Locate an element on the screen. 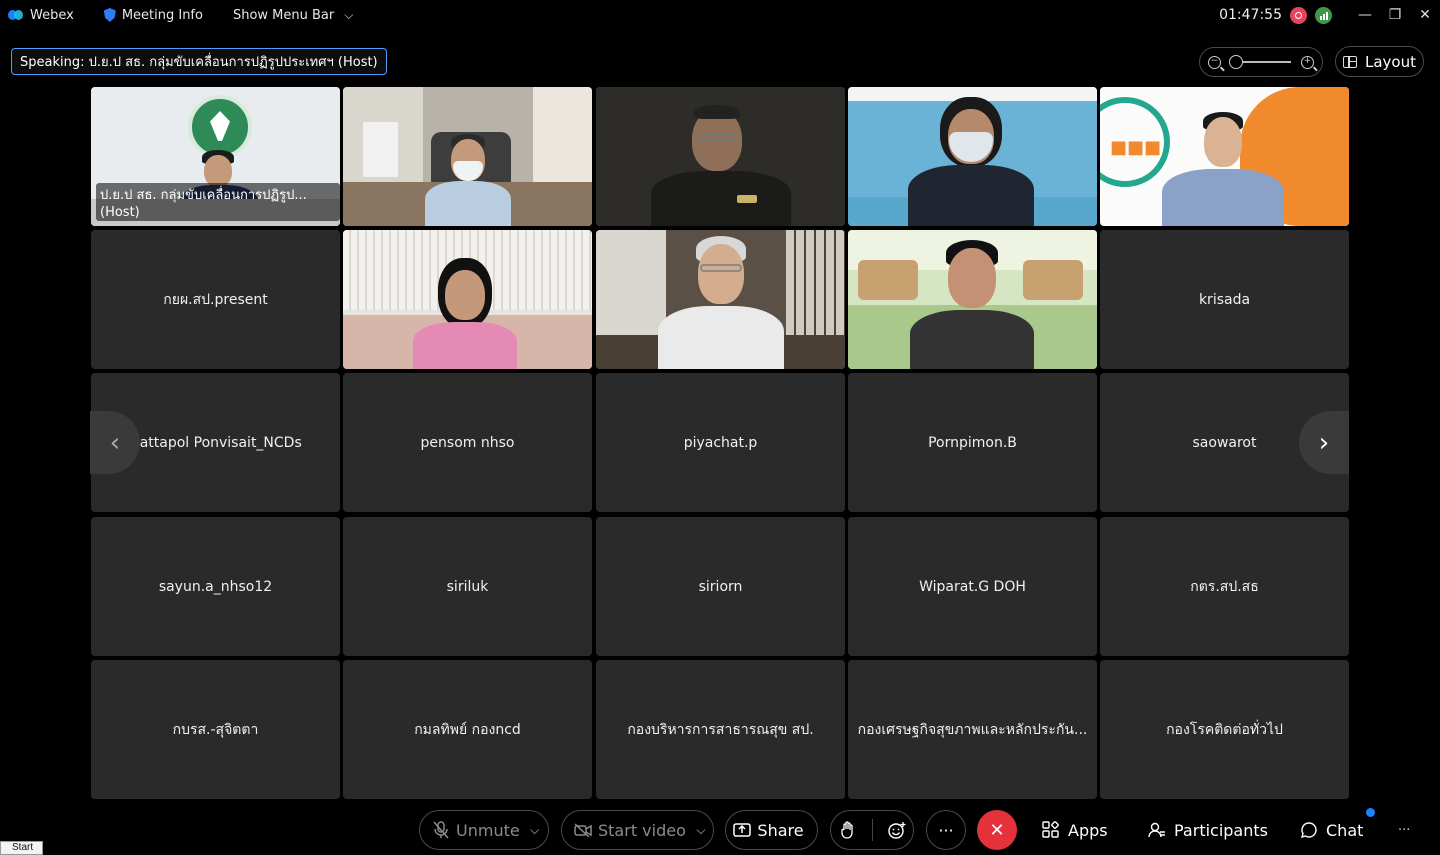  start-video-button: Start video ⌵ is located at coordinates (637, 830).